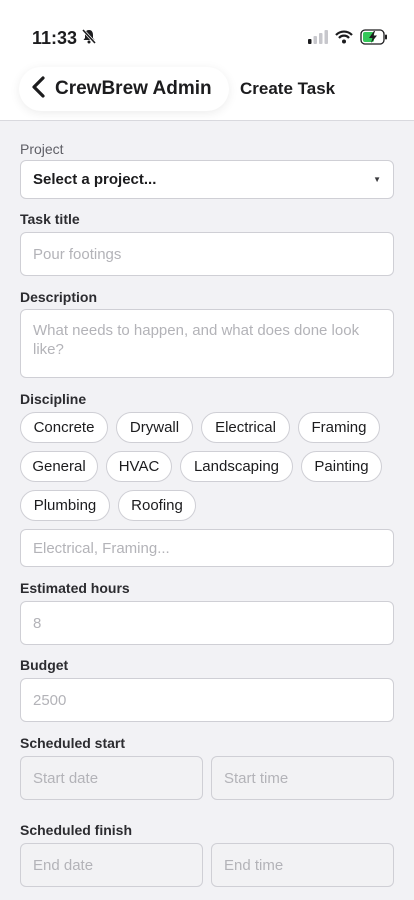 Image resolution: width=414 pixels, height=900 pixels. I want to click on chevron-left-icon, so click(39, 89).